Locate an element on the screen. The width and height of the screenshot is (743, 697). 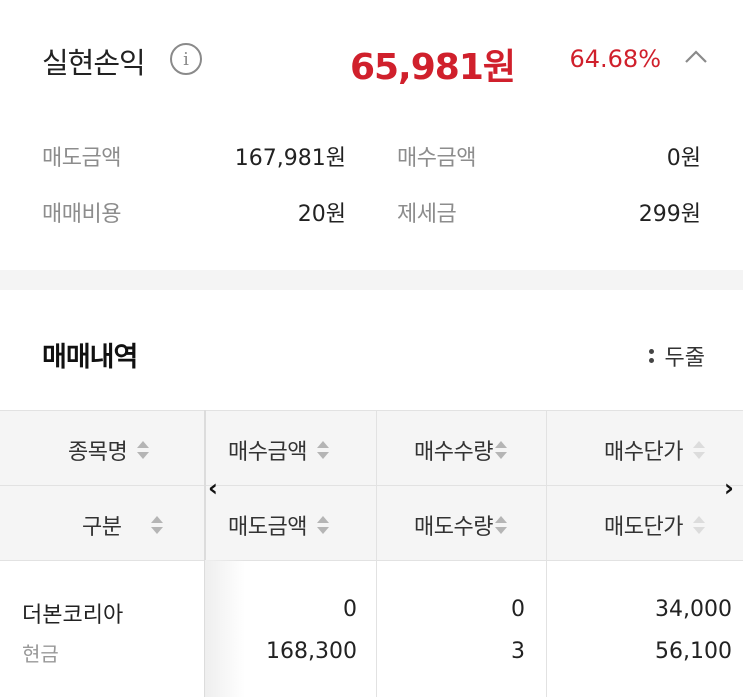
header-buy-amount: 매수금액 is located at coordinates (278, 450).